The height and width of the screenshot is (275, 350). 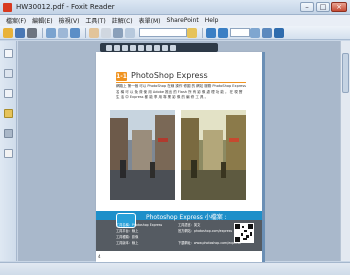 What do you see at coordinates (106, 32) in the screenshot?
I see `select-text-icon` at bounding box center [106, 32].